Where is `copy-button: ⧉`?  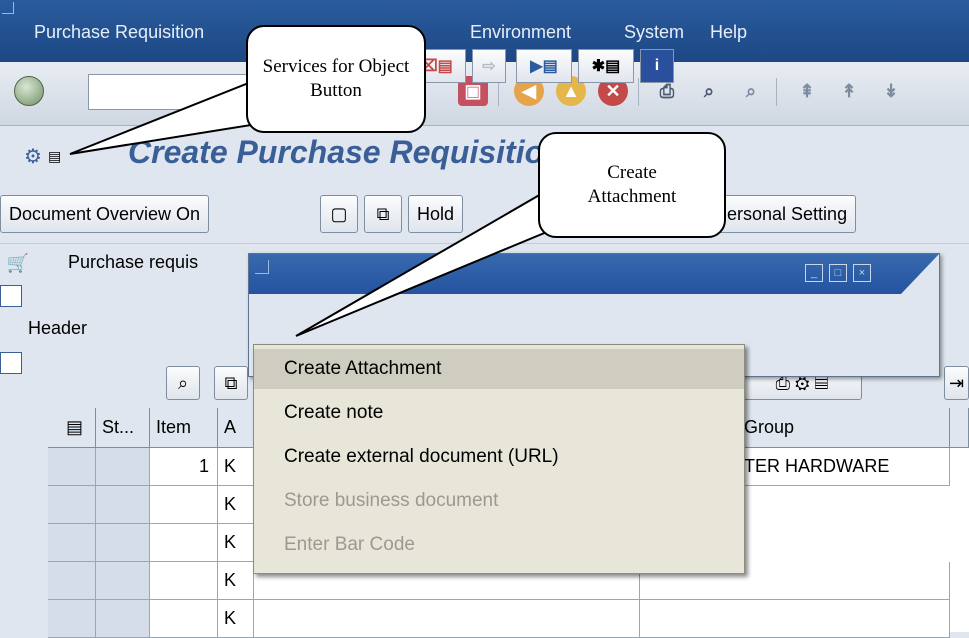 copy-button: ⧉ is located at coordinates (231, 383).